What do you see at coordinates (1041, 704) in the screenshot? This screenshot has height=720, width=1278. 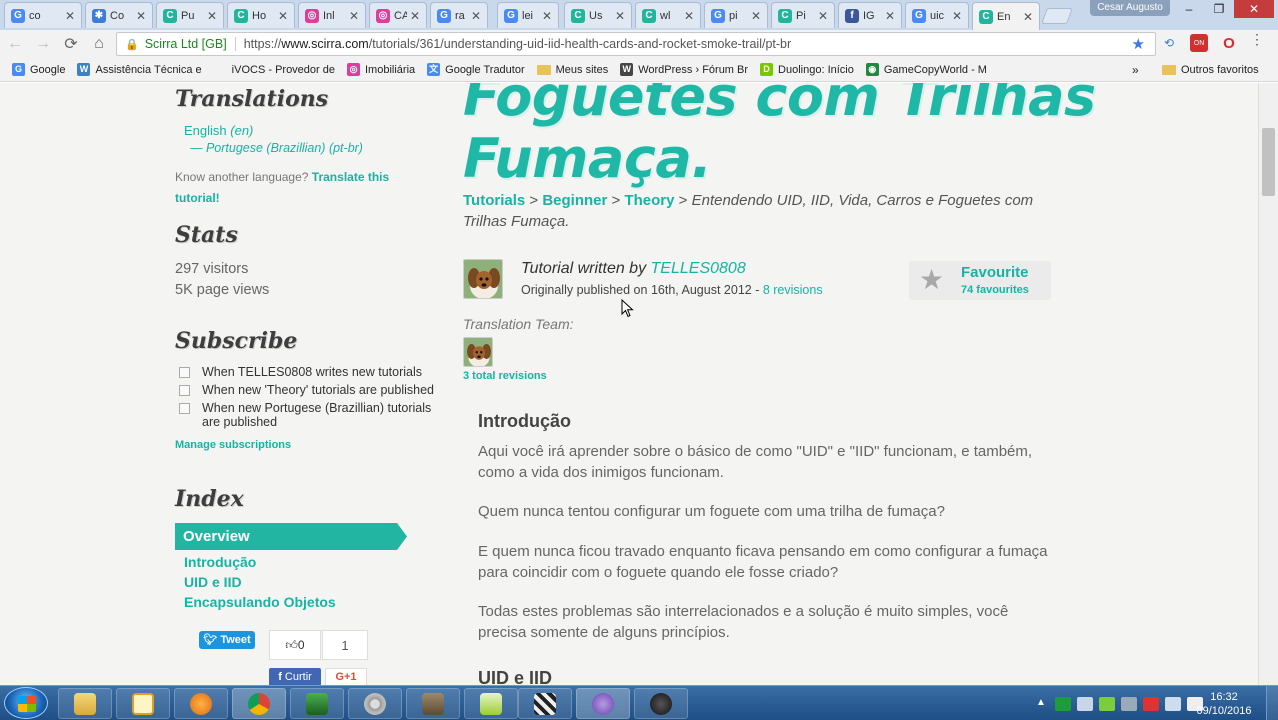 I see `tray-arrow-icon: ▲` at bounding box center [1041, 704].